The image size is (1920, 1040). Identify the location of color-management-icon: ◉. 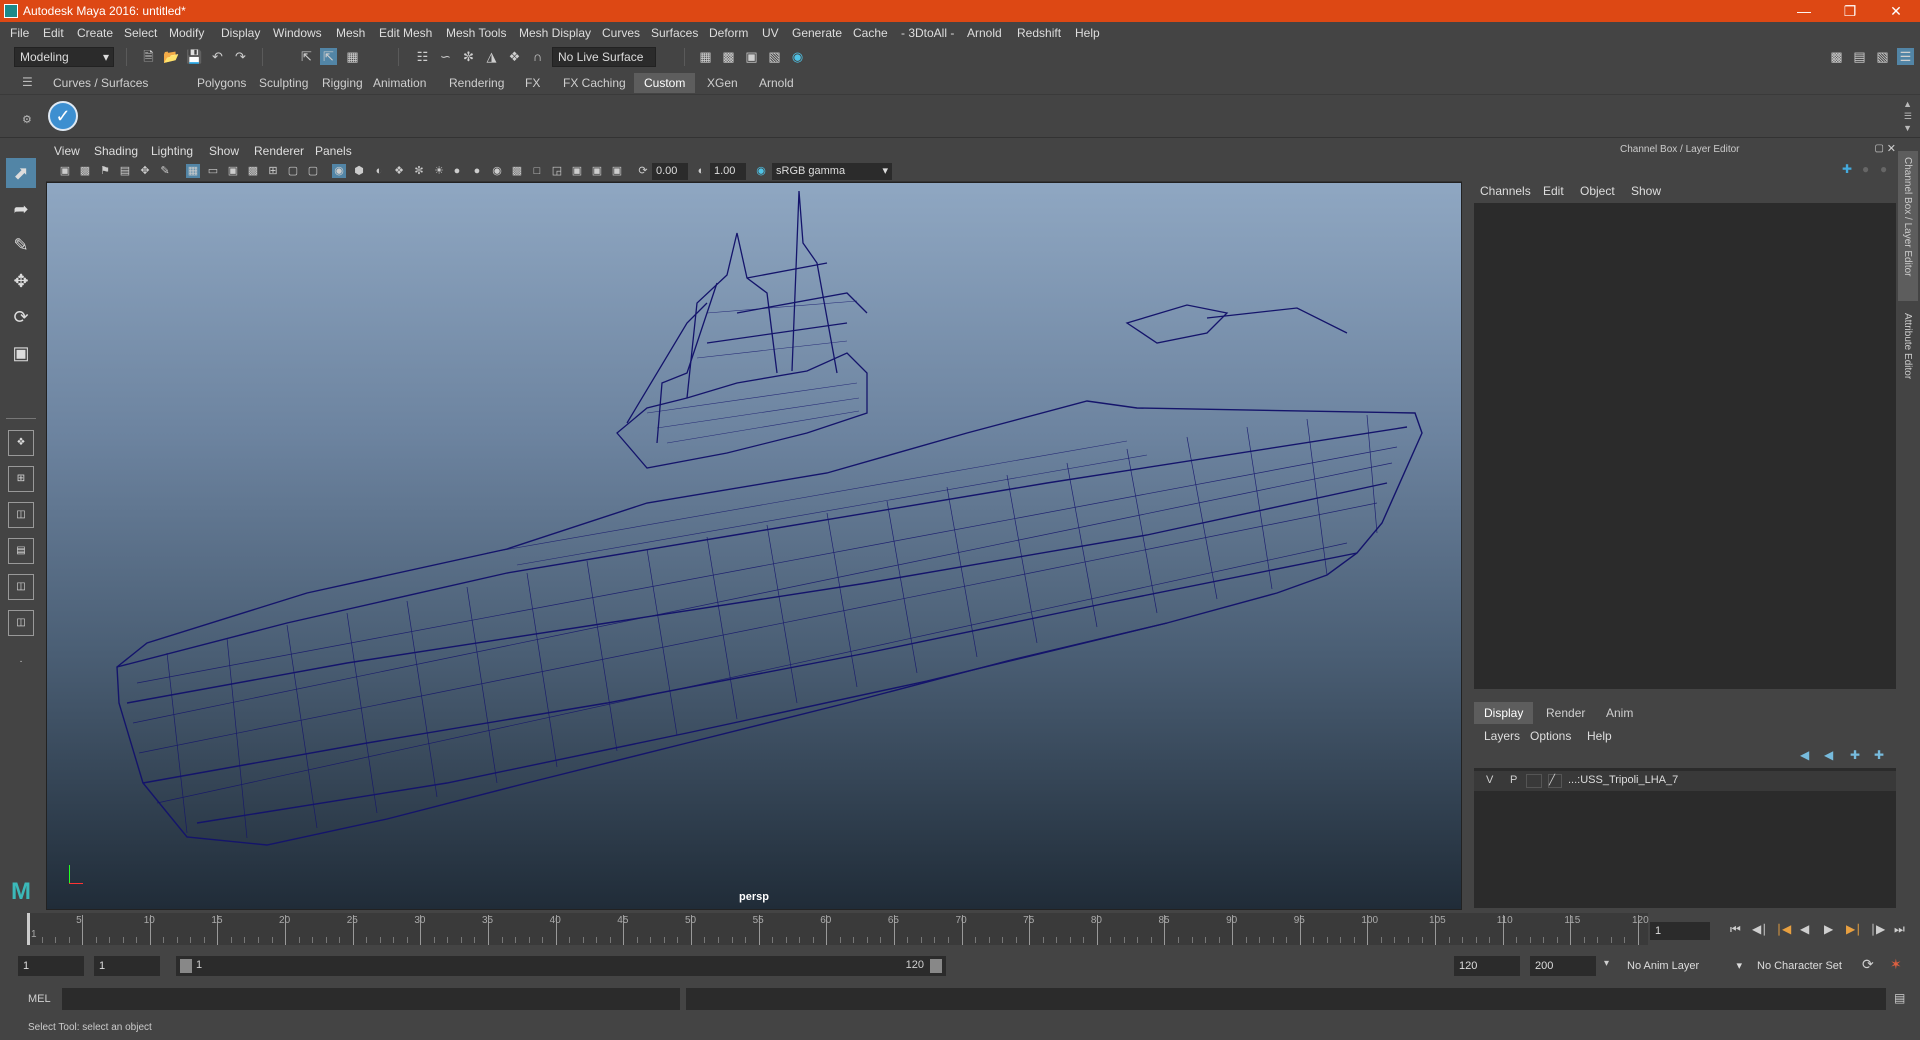
(761, 171).